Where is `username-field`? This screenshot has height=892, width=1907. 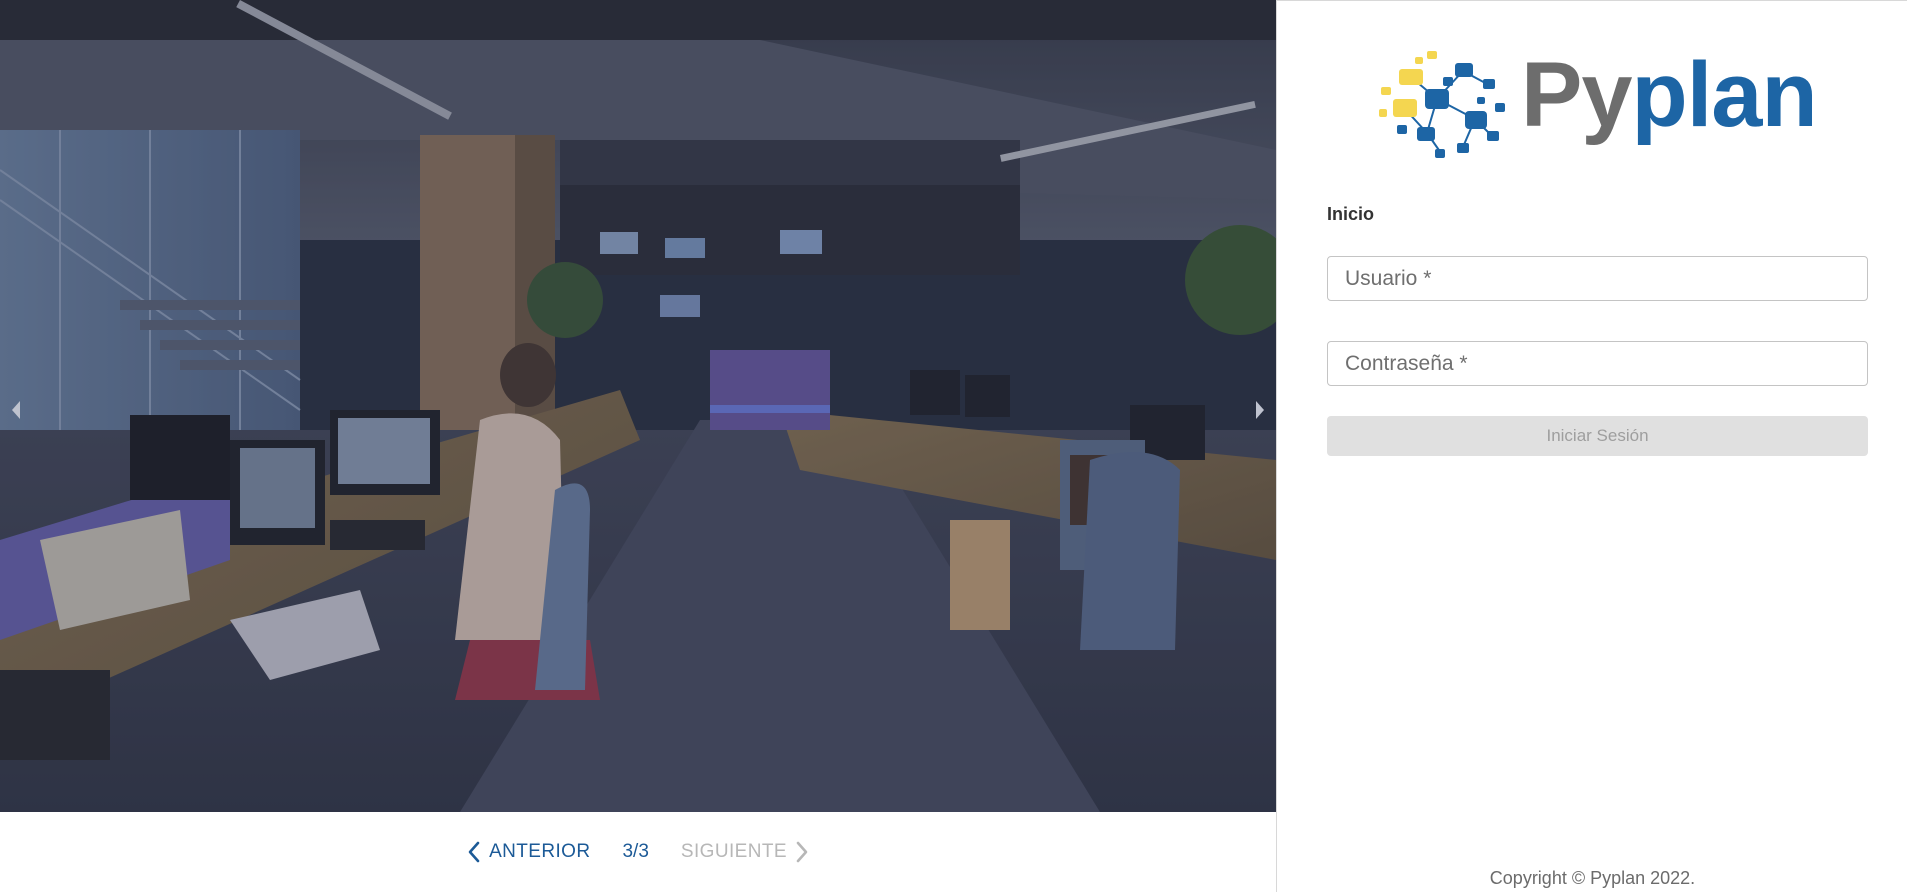
username-field is located at coordinates (1597, 278).